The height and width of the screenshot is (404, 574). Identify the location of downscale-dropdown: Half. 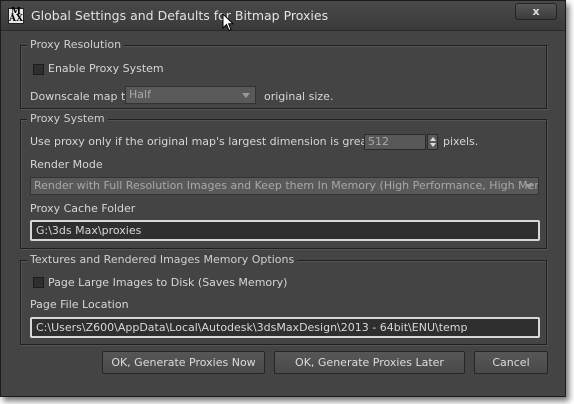
(190, 95).